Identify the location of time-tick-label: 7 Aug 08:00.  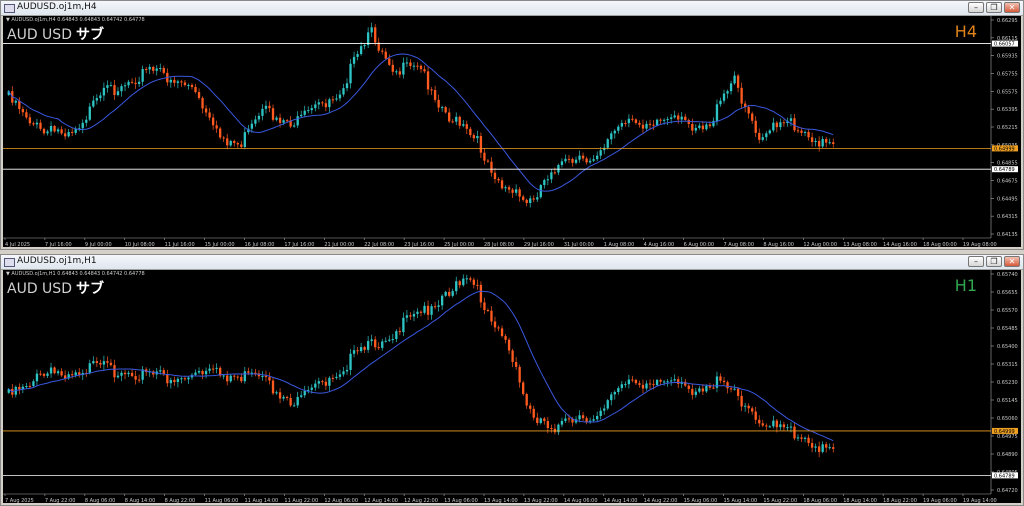
(739, 244).